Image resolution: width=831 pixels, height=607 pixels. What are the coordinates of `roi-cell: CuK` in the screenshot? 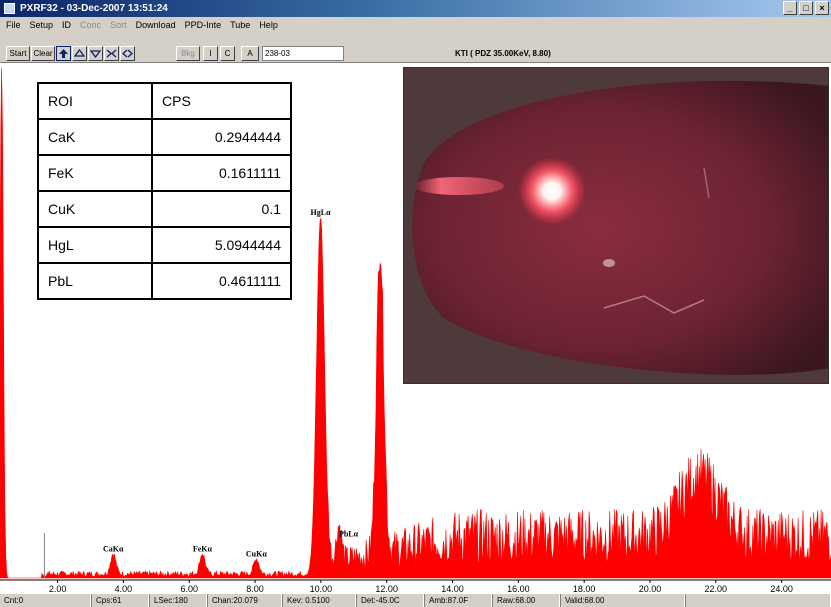 It's located at (95, 209).